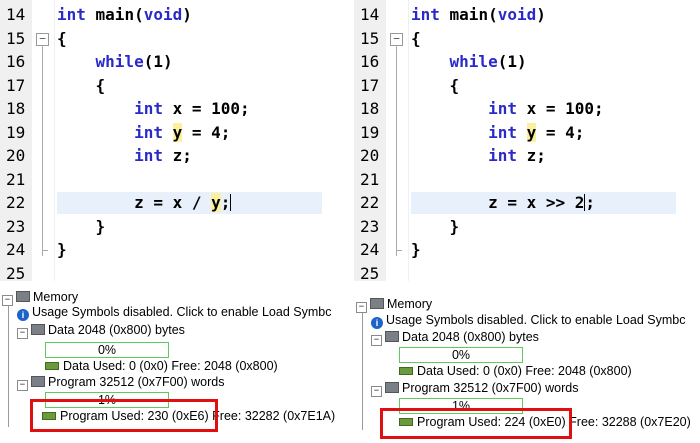  What do you see at coordinates (136, 382) in the screenshot?
I see `program-label: Program 32512 (0x7F00) words` at bounding box center [136, 382].